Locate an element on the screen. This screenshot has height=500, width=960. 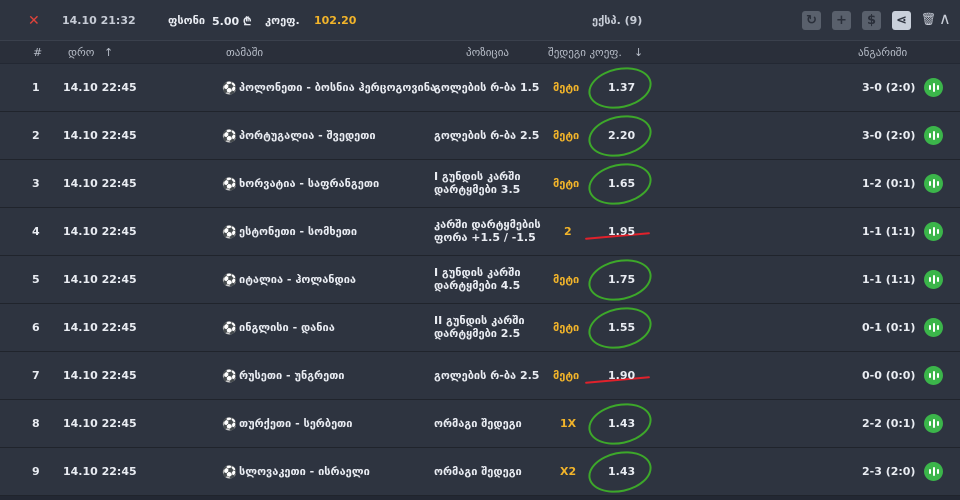
position: I გუნდის კარში დარტყმები 3.5 is located at coordinates (477, 183).